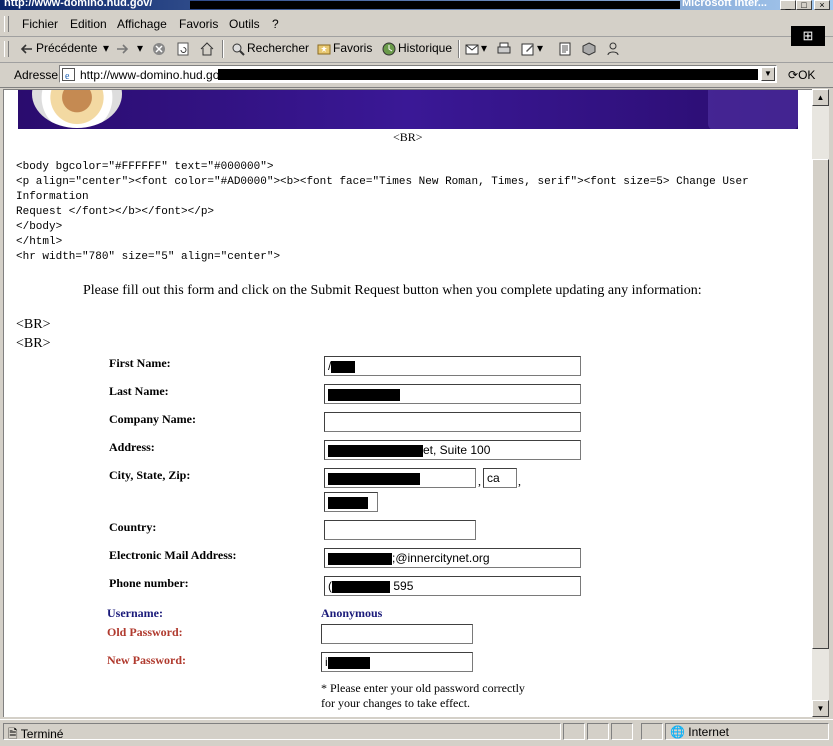 Image resolution: width=833 pixels, height=746 pixels. Describe the element at coordinates (135, 613) in the screenshot. I see `username-label: Username:` at that location.